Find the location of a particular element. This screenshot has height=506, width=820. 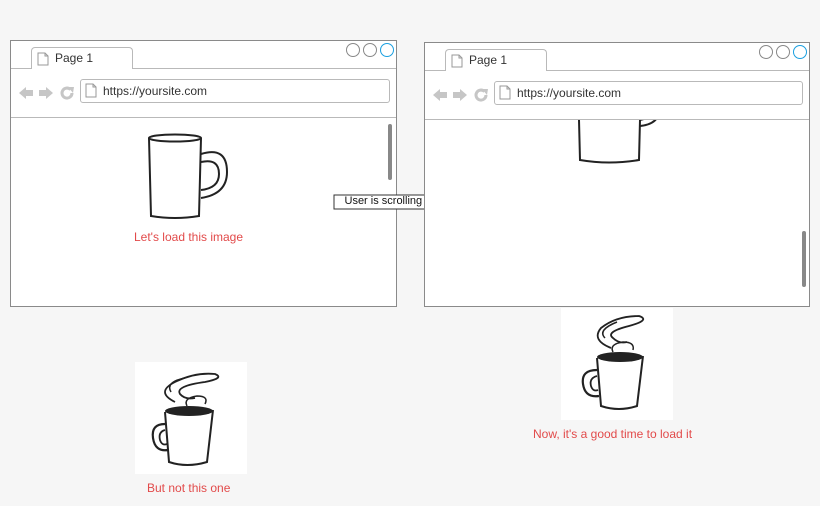

image-loaded is located at coordinates (617, 364).